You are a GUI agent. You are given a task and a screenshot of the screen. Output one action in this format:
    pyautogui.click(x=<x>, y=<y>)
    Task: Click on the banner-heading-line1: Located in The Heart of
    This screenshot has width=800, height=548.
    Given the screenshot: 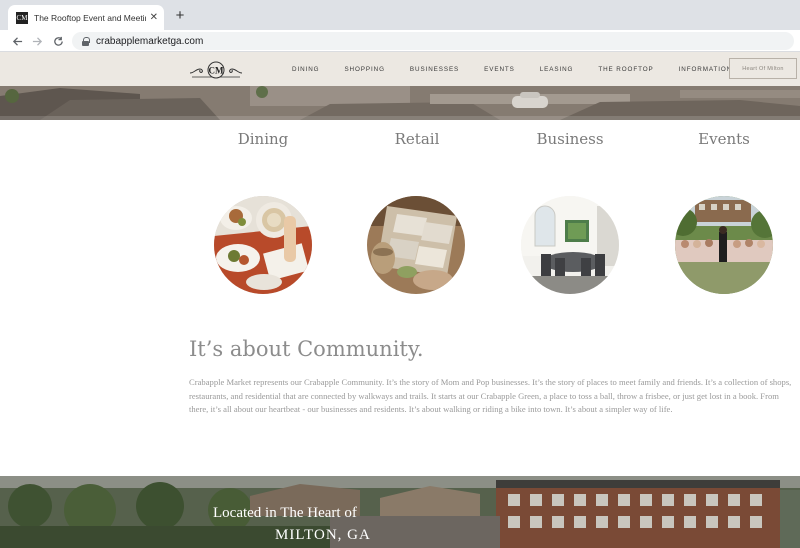 What is the action you would take?
    pyautogui.click(x=285, y=513)
    